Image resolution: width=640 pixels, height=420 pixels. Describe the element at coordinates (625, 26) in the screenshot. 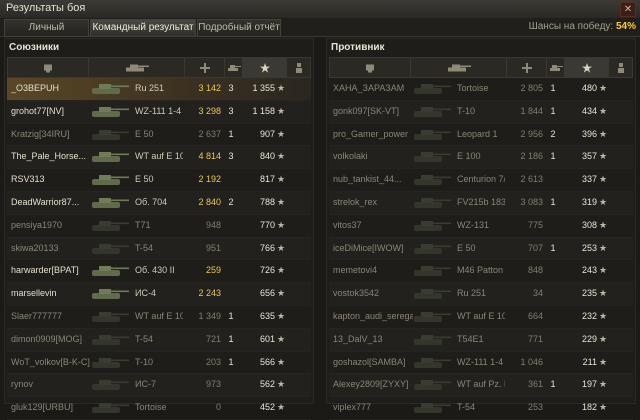

I see `victory-chance-value: 54%` at that location.